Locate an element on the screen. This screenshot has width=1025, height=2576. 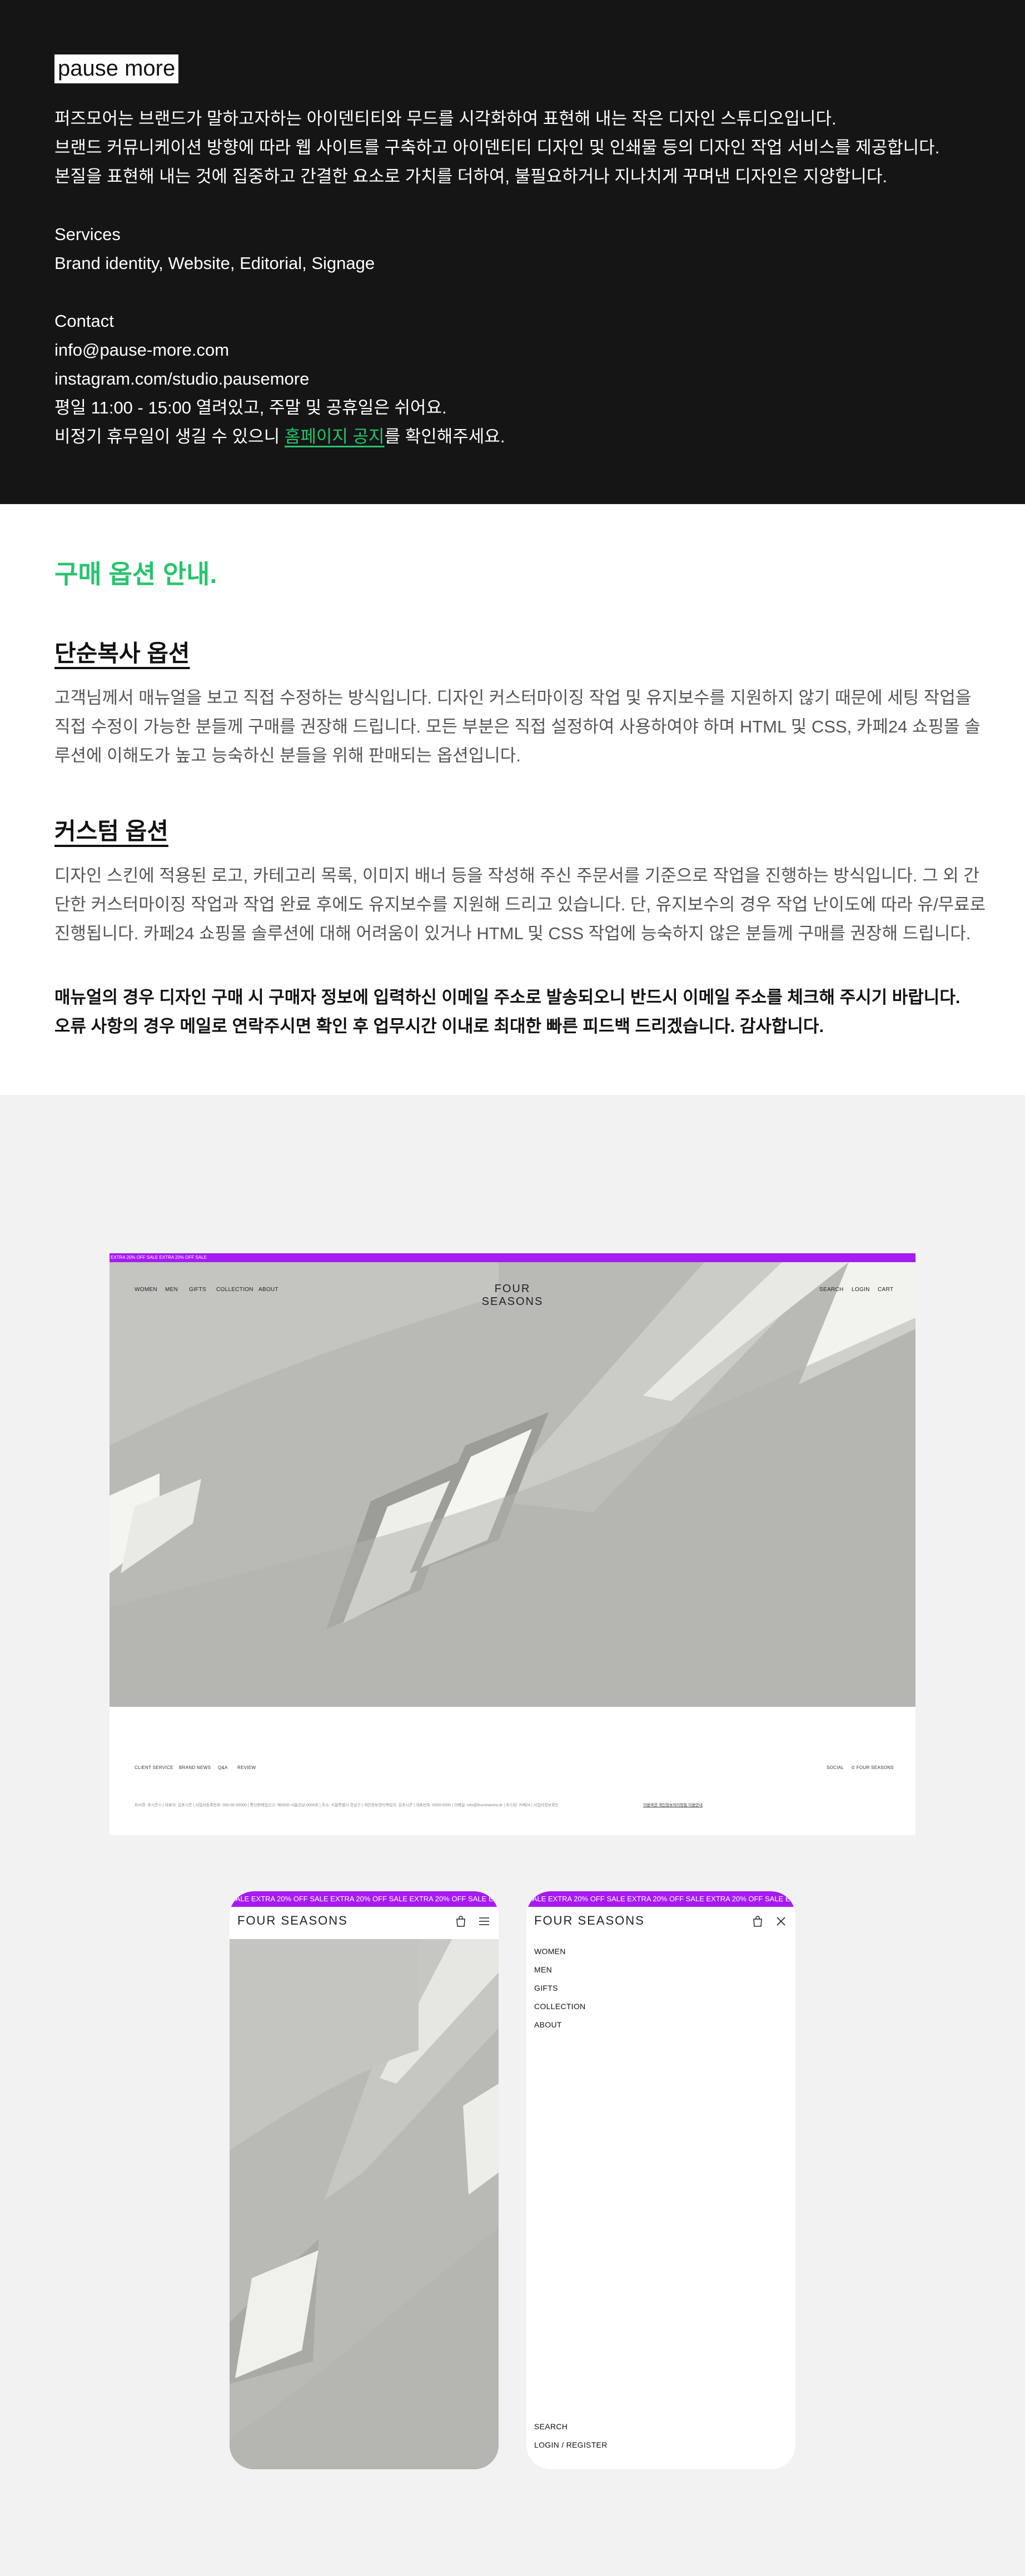
hero-image is located at coordinates (364, 2204).